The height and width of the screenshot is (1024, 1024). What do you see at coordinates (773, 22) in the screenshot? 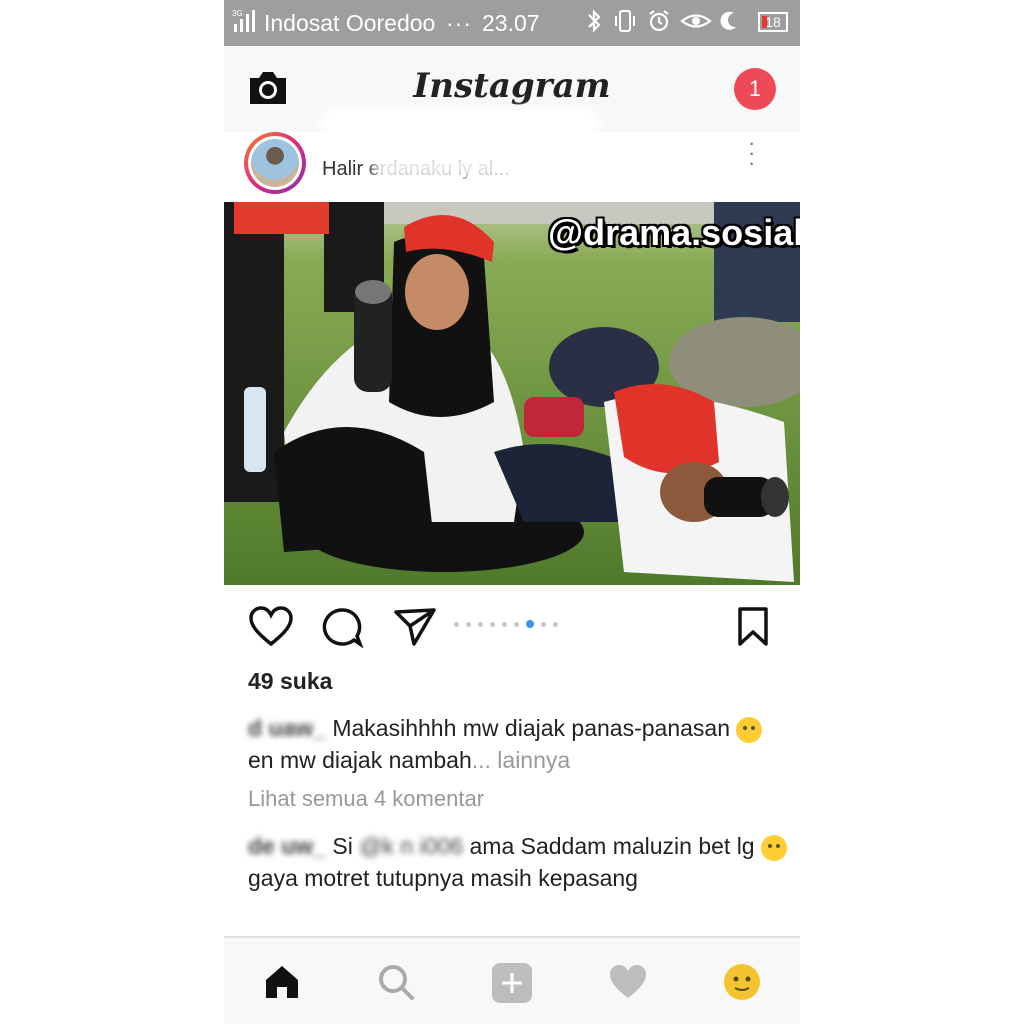
I see `battery-indicator: 18` at bounding box center [773, 22].